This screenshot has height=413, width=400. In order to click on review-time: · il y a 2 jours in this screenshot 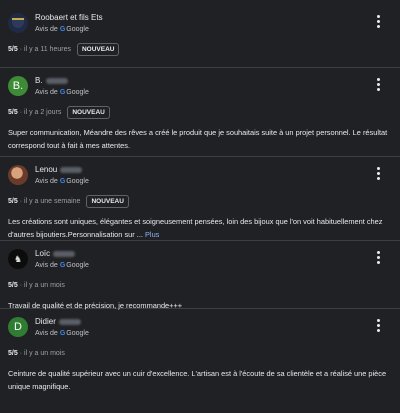, I will do `click(40, 112)`.